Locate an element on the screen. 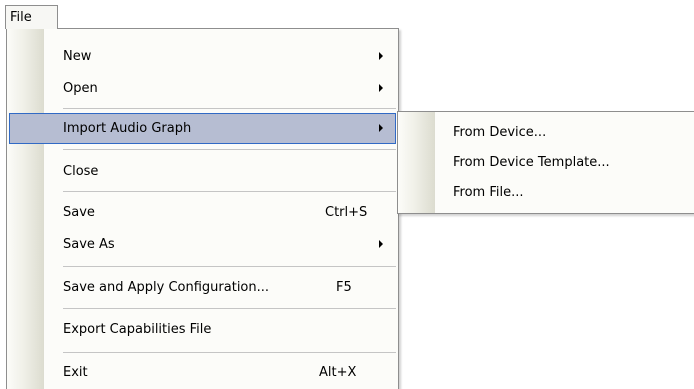 The width and height of the screenshot is (694, 389). menu-item-save-shortcut: Ctrl+S is located at coordinates (346, 212).